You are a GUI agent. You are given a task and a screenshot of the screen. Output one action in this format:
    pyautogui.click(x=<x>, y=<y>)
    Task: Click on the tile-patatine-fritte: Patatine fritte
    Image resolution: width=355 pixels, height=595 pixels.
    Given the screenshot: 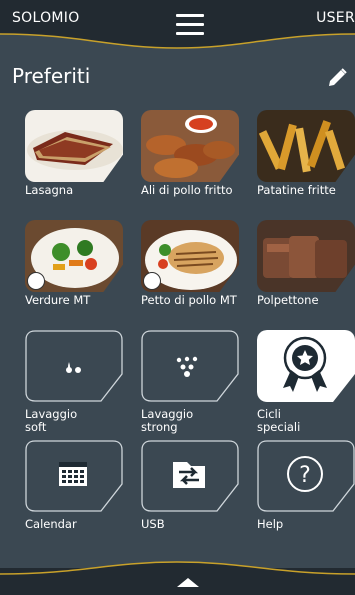 What is the action you would take?
    pyautogui.click(x=306, y=153)
    